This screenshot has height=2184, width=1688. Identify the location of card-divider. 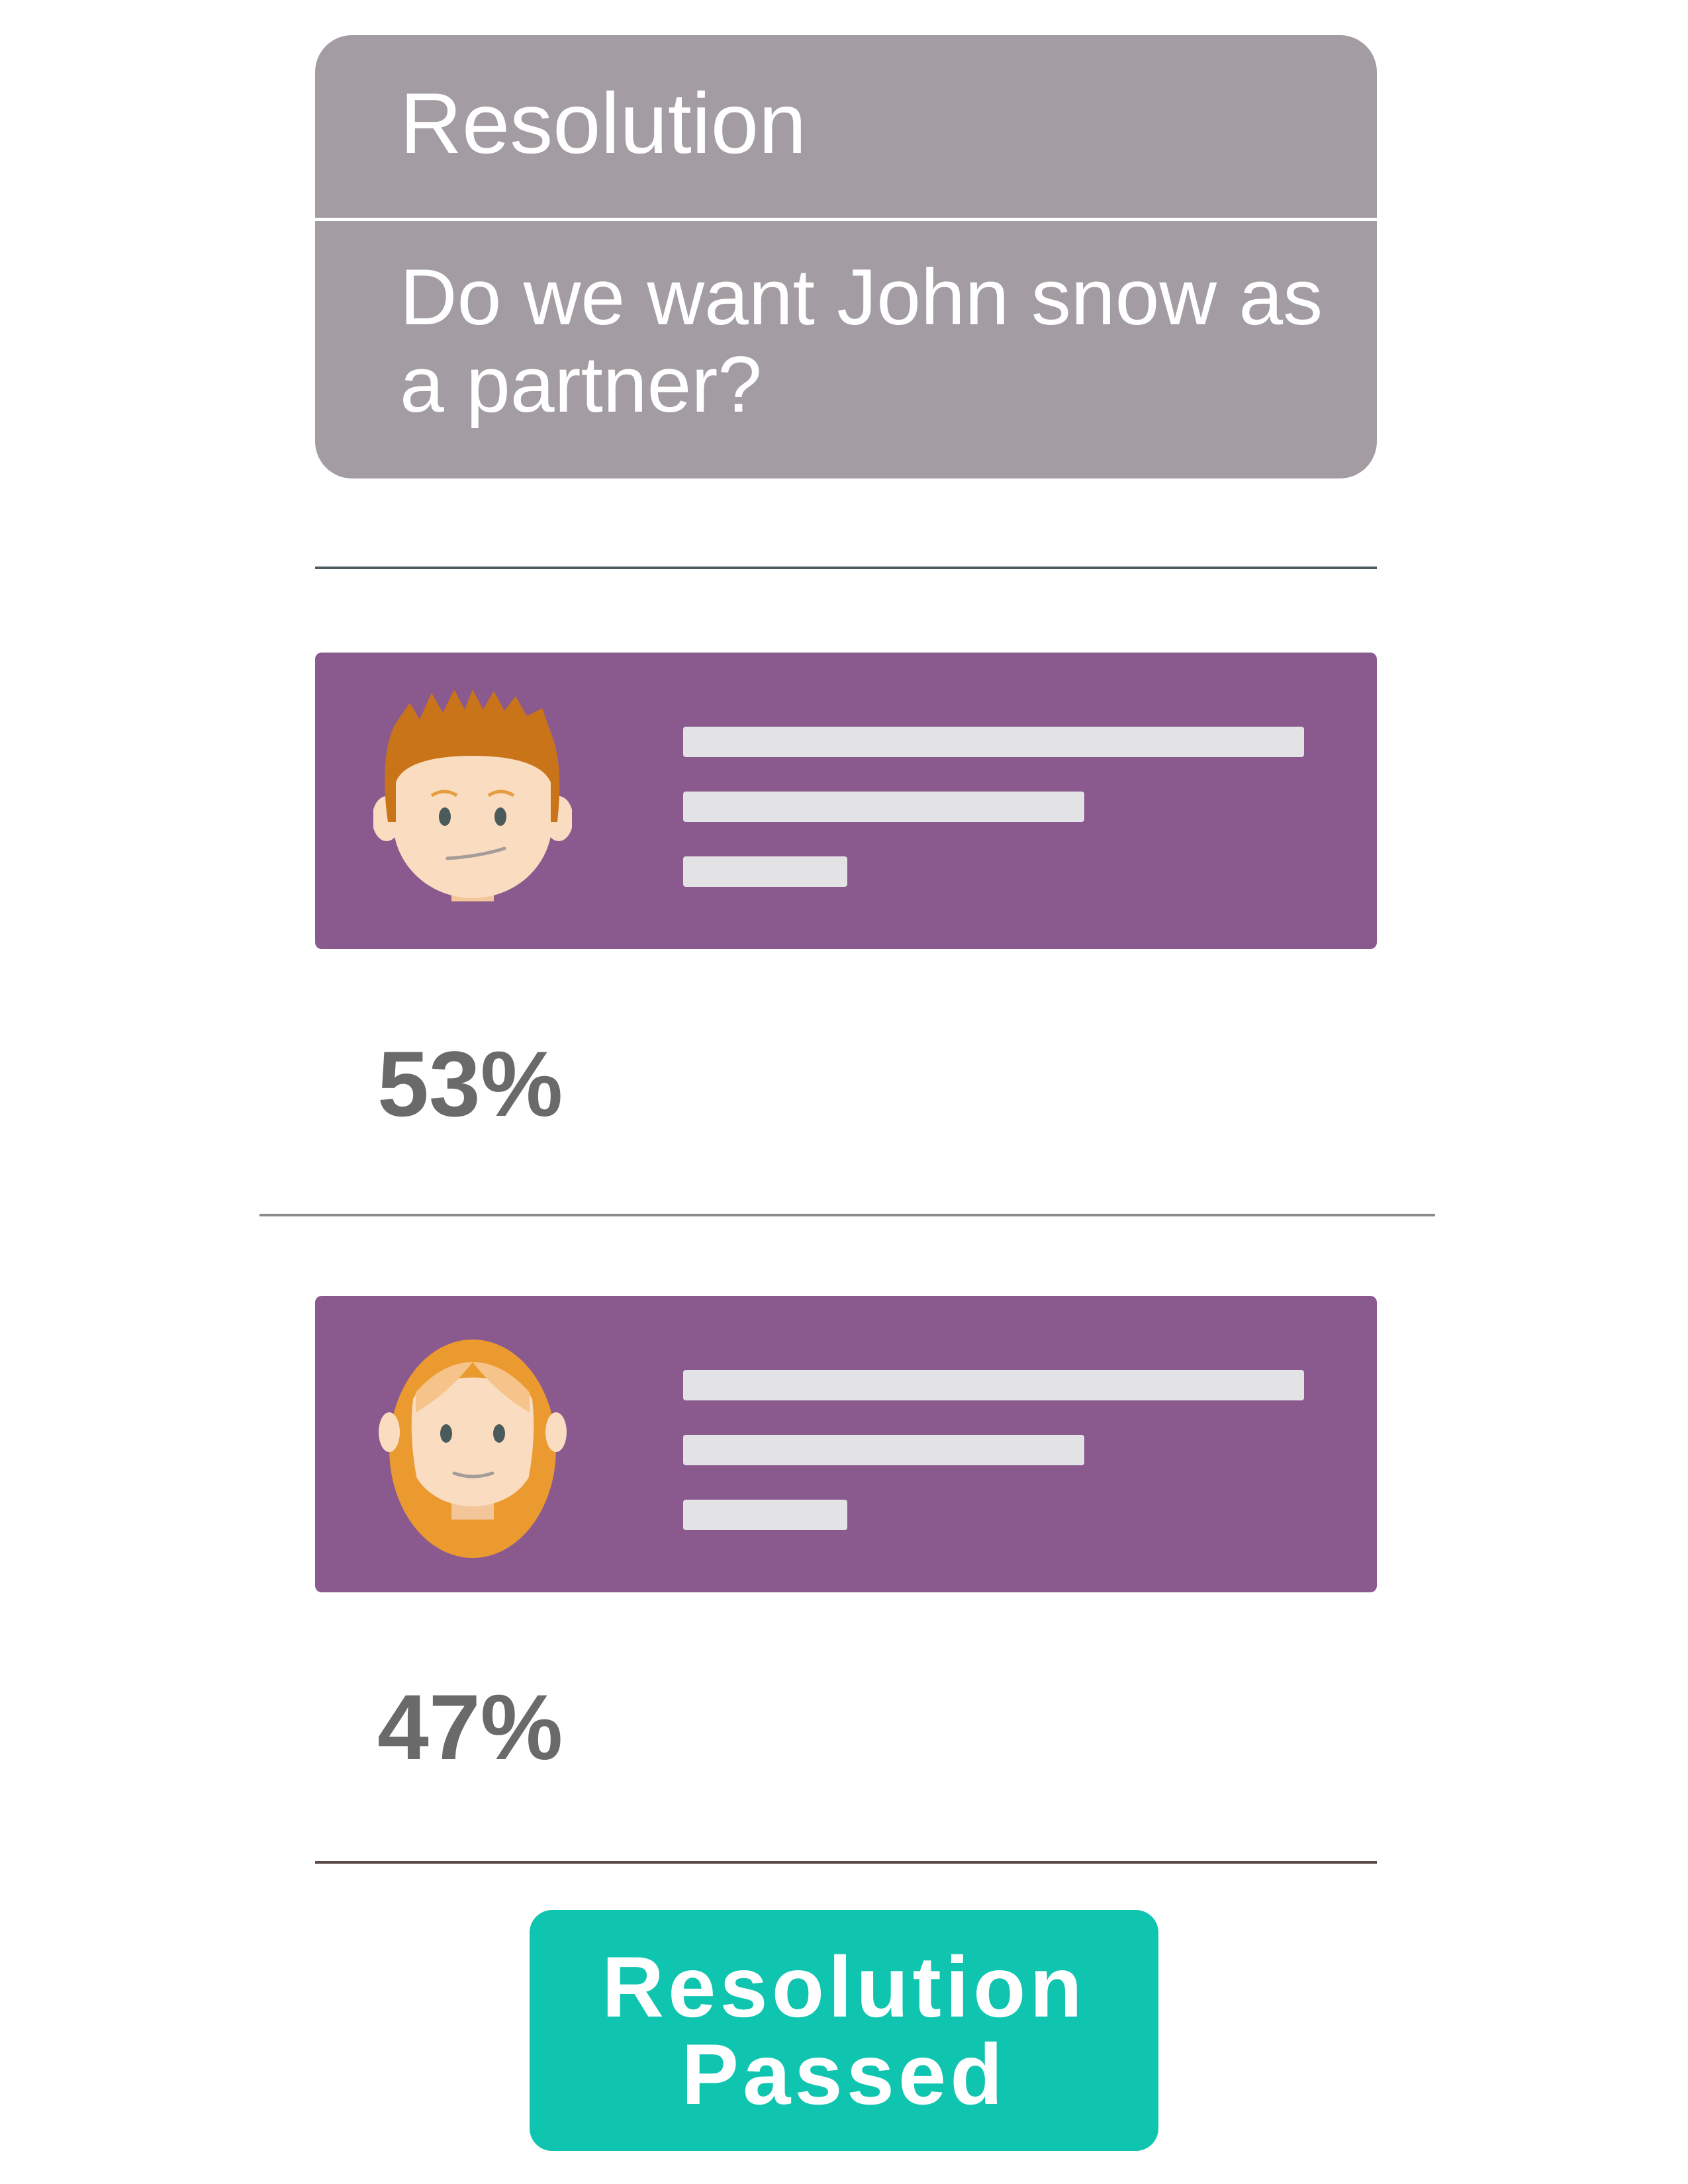
(846, 219).